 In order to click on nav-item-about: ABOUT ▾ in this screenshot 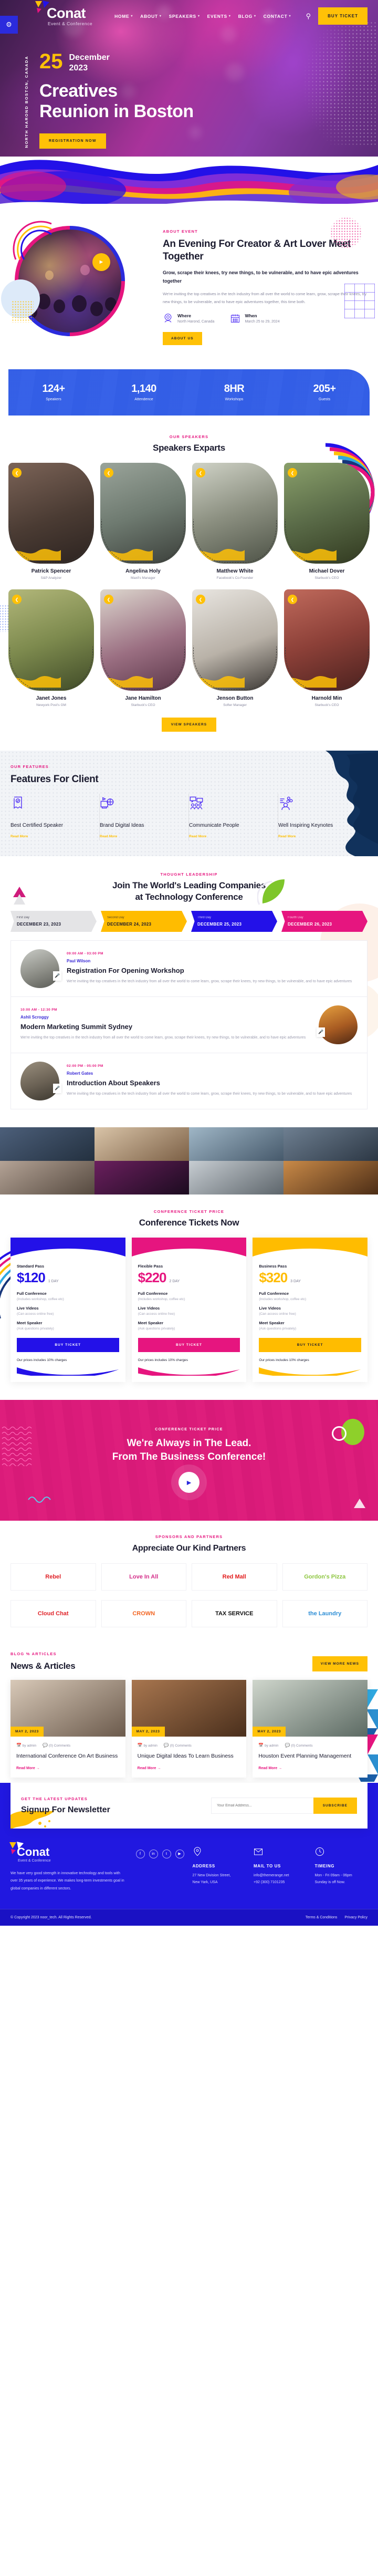, I will do `click(150, 16)`.